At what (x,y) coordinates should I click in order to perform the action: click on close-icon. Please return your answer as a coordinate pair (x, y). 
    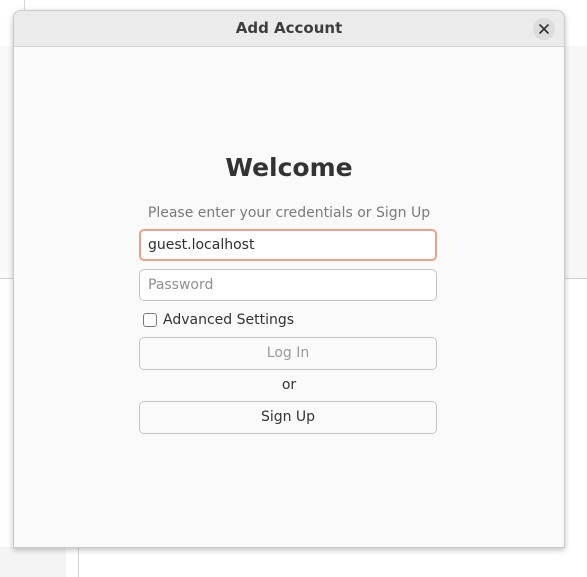
    Looking at the image, I should click on (544, 29).